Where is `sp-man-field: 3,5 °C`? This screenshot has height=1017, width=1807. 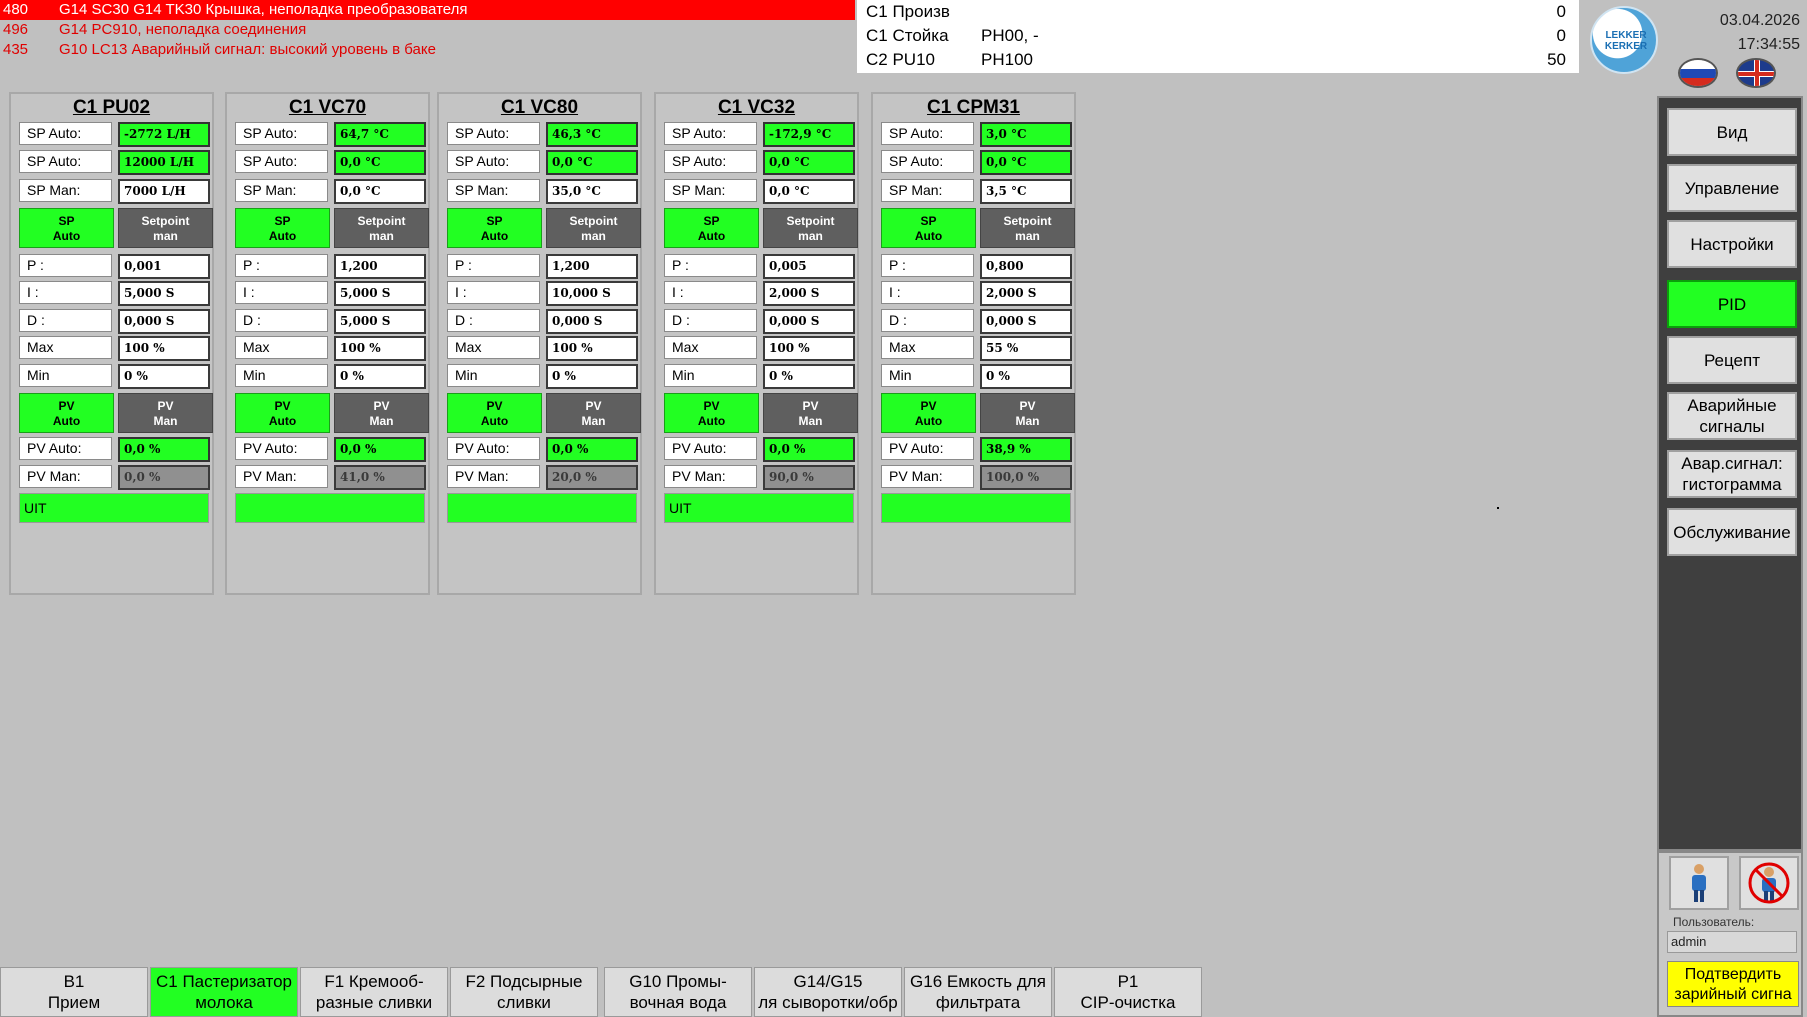 sp-man-field: 3,5 °C is located at coordinates (1026, 191).